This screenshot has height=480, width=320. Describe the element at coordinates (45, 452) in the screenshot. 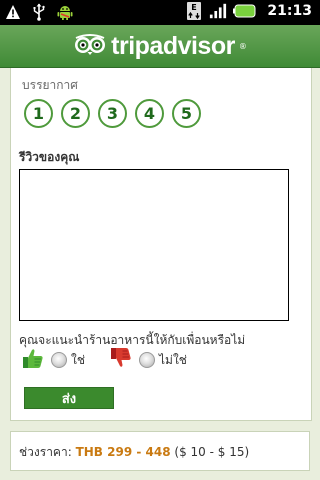

I see `price-label: ช่วงราคา:` at that location.